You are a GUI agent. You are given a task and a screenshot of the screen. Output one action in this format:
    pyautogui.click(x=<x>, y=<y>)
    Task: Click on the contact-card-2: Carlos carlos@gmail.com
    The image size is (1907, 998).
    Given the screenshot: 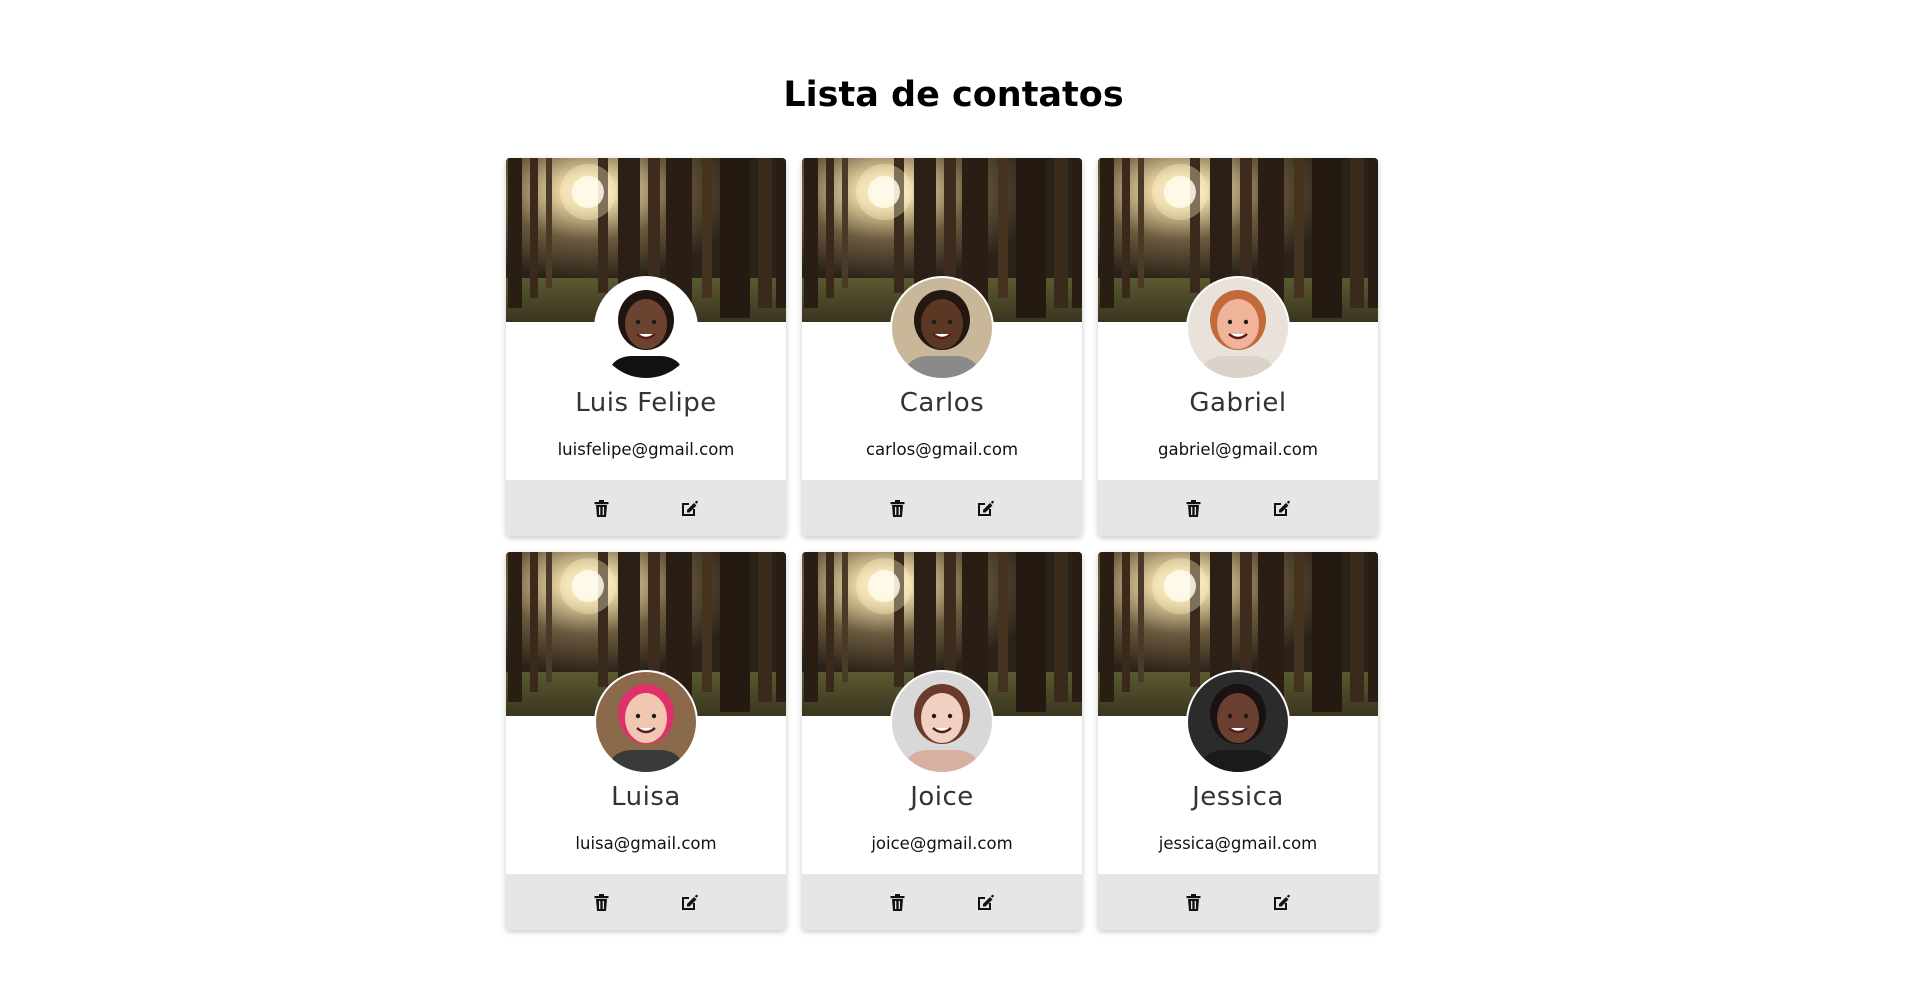 What is the action you would take?
    pyautogui.click(x=942, y=347)
    